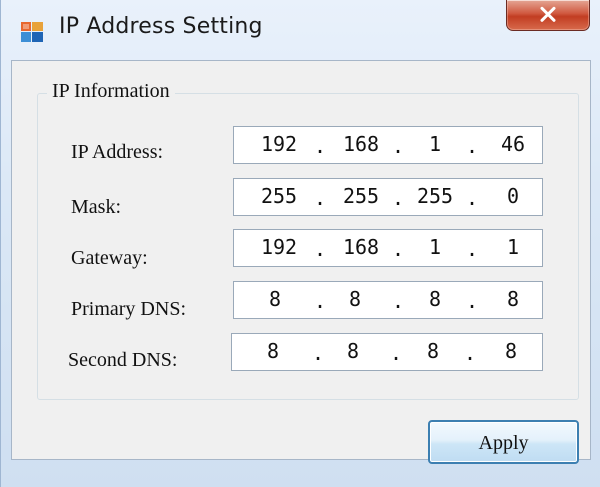 This screenshot has width=600, height=487. Describe the element at coordinates (279, 144) in the screenshot. I see `ip-address-octet-1: 192` at that location.